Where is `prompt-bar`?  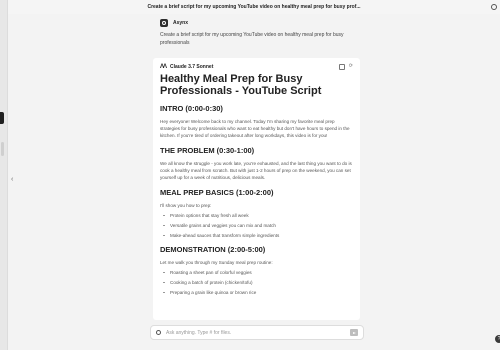 prompt-bar is located at coordinates (257, 332).